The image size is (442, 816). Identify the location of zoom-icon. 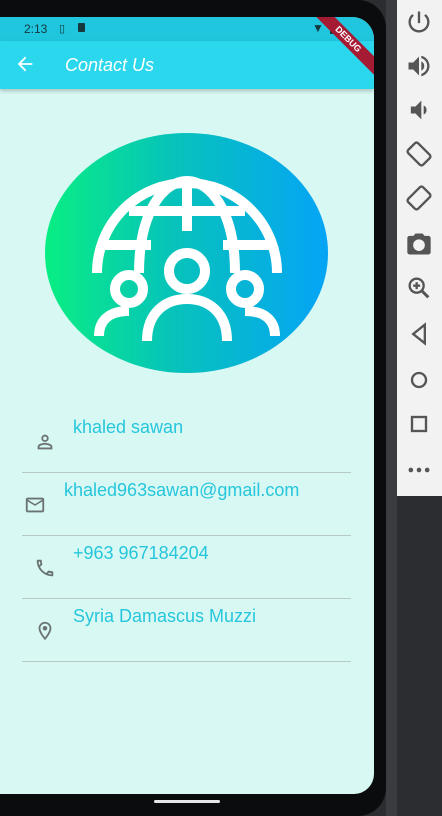
(419, 288).